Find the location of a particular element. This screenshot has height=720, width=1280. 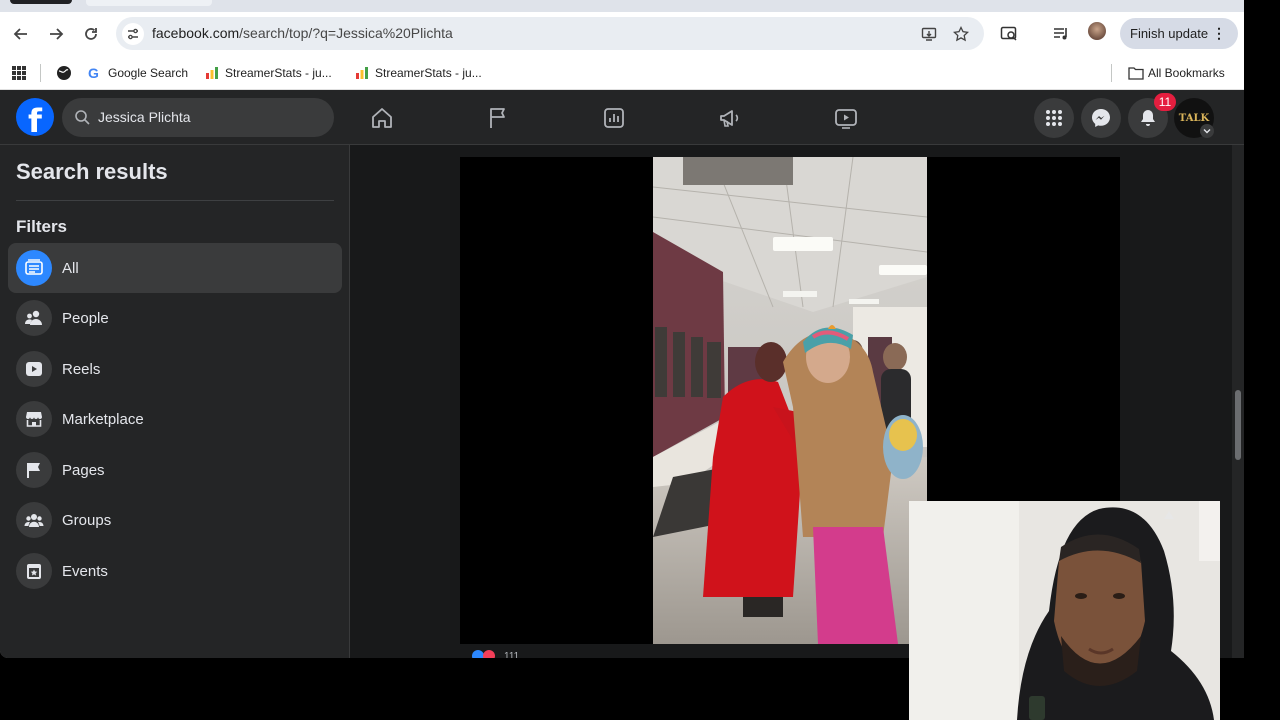

facebook-header: f Jessica Plichta 11 TALK is located at coordinates (622, 117).